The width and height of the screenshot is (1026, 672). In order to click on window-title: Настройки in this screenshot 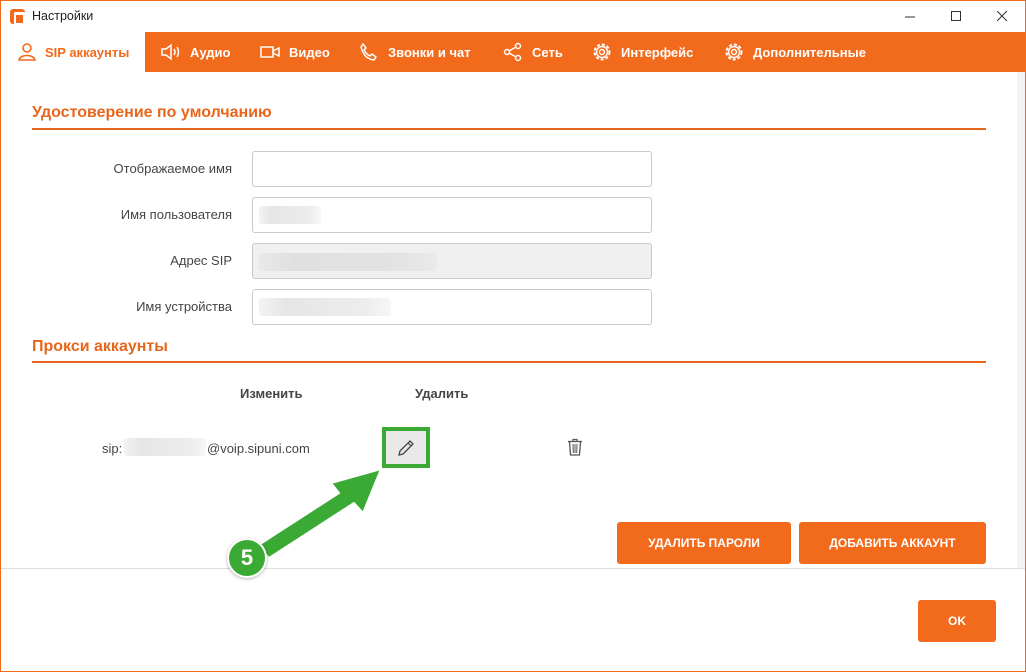, I will do `click(63, 16)`.